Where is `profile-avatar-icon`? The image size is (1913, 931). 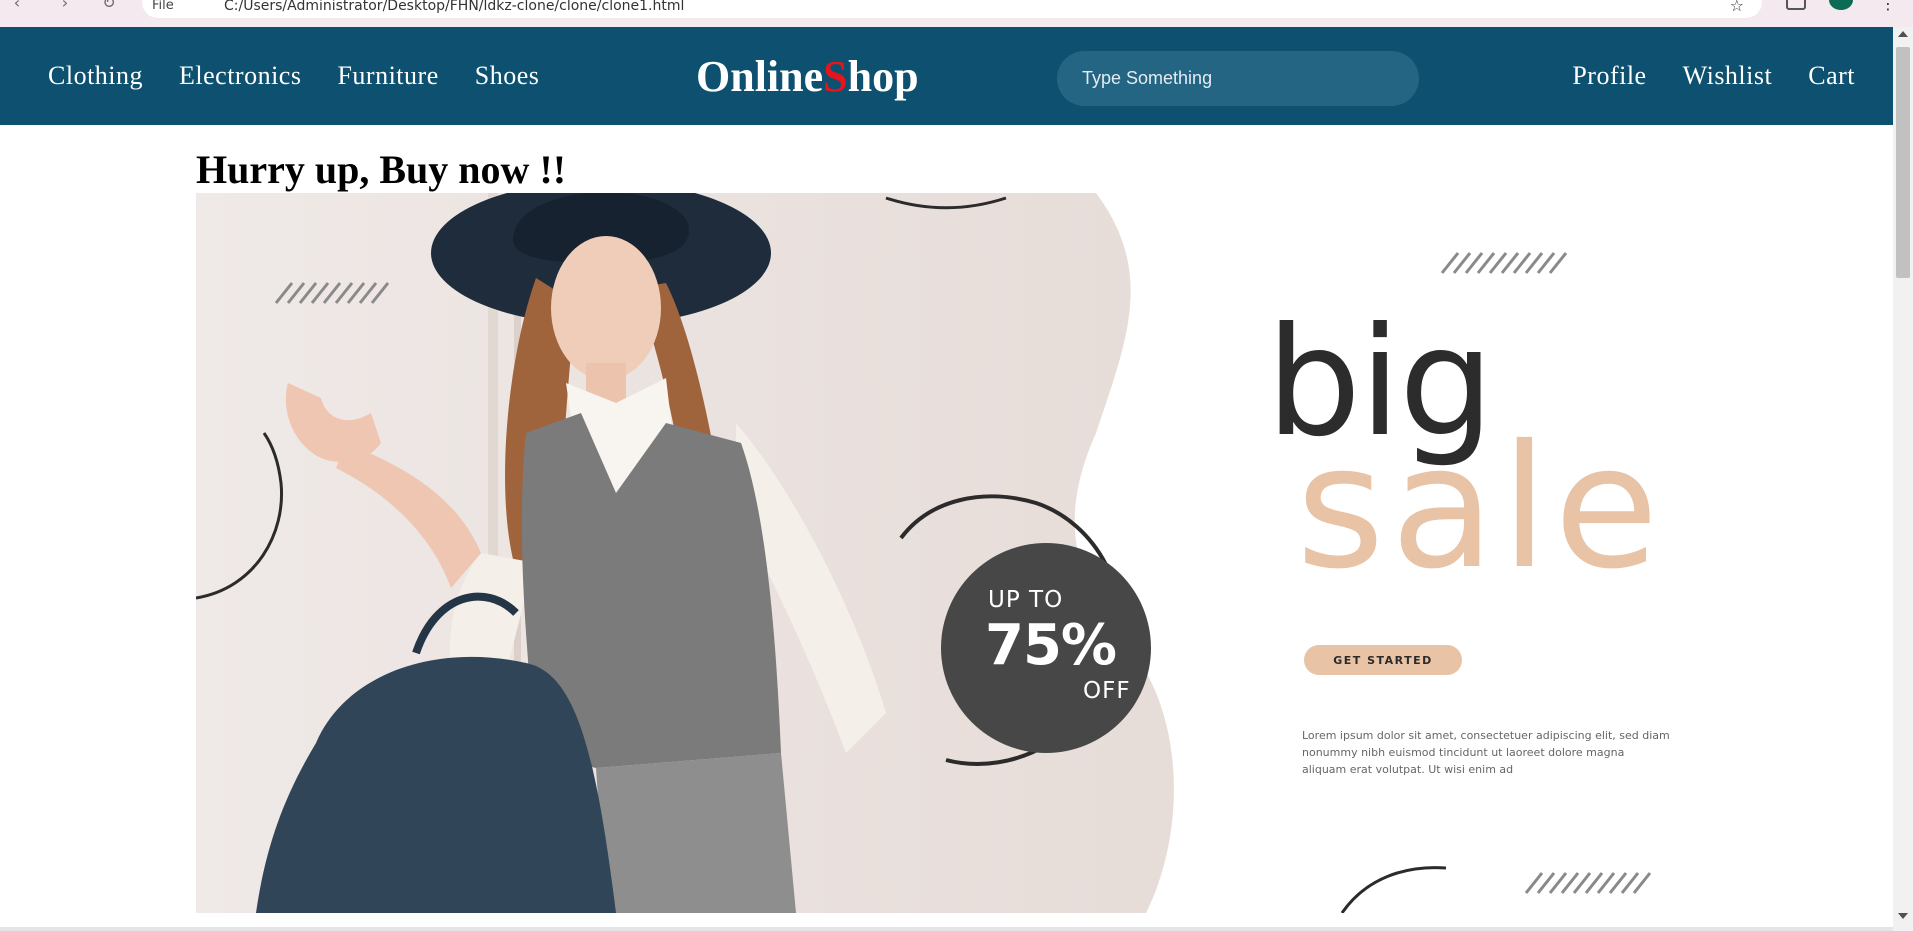
profile-avatar-icon is located at coordinates (1841, 5).